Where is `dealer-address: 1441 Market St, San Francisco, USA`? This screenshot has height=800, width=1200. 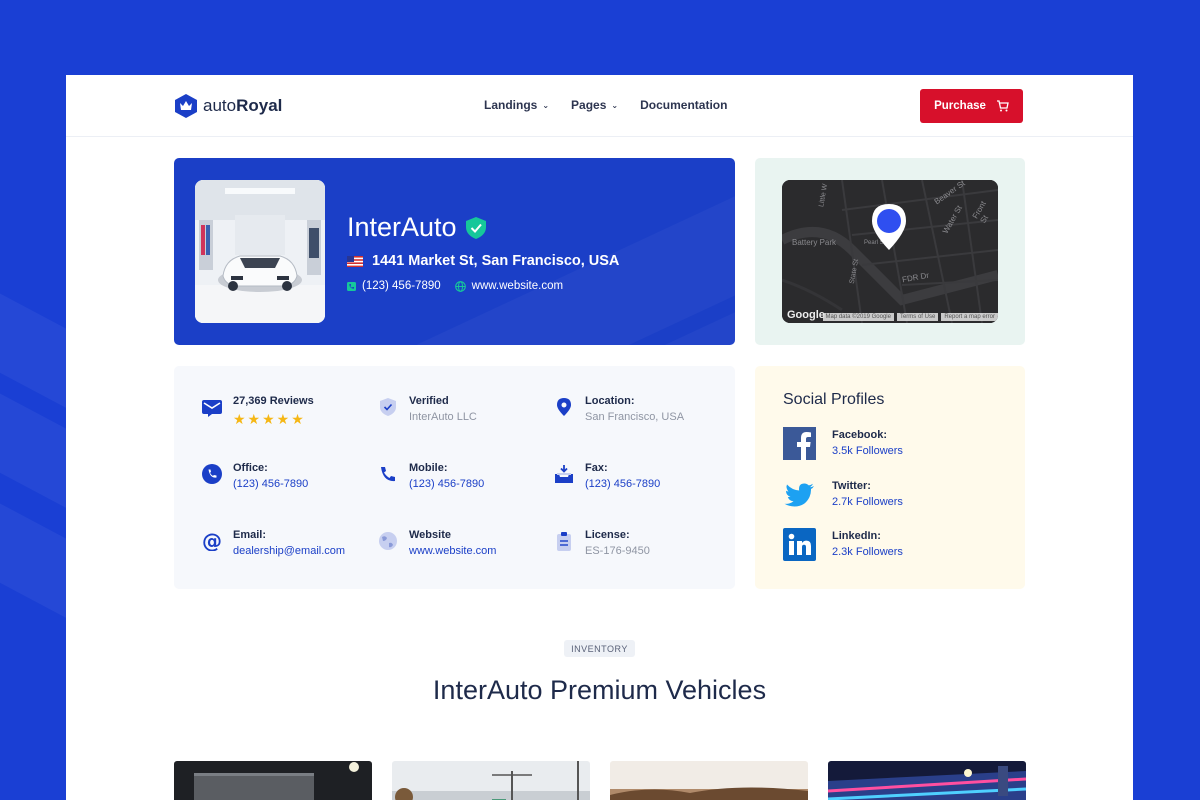 dealer-address: 1441 Market St, San Francisco, USA is located at coordinates (483, 261).